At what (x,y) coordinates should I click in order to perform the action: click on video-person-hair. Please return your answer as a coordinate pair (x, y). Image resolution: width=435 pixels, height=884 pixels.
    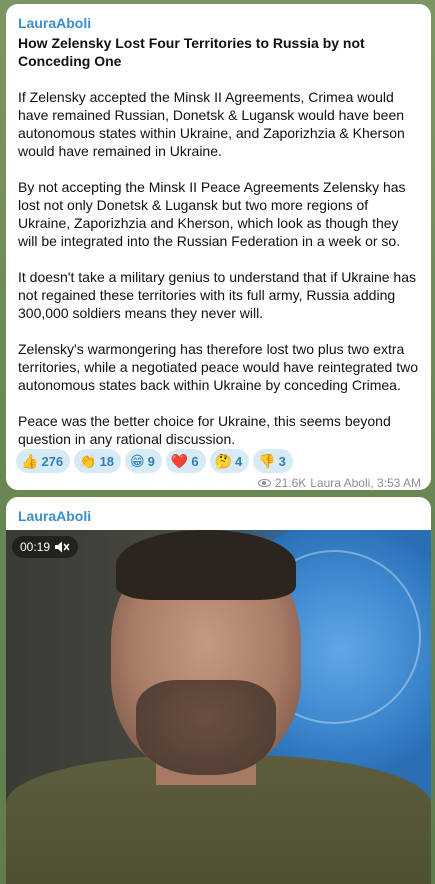
    Looking at the image, I should click on (206, 565).